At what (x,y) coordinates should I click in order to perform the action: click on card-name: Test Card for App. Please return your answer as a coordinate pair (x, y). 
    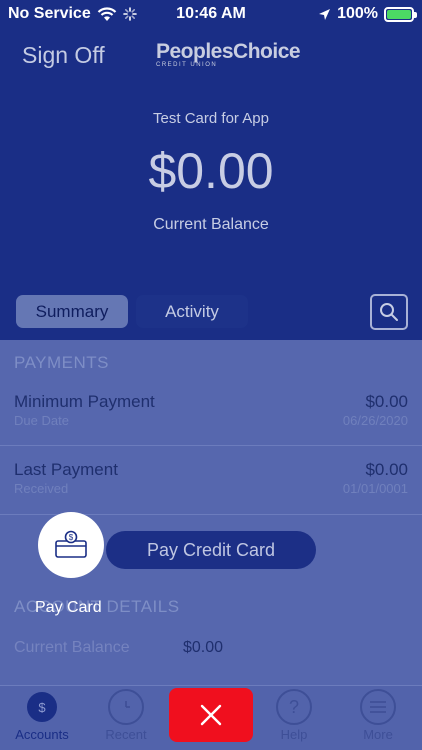
    Looking at the image, I should click on (211, 118).